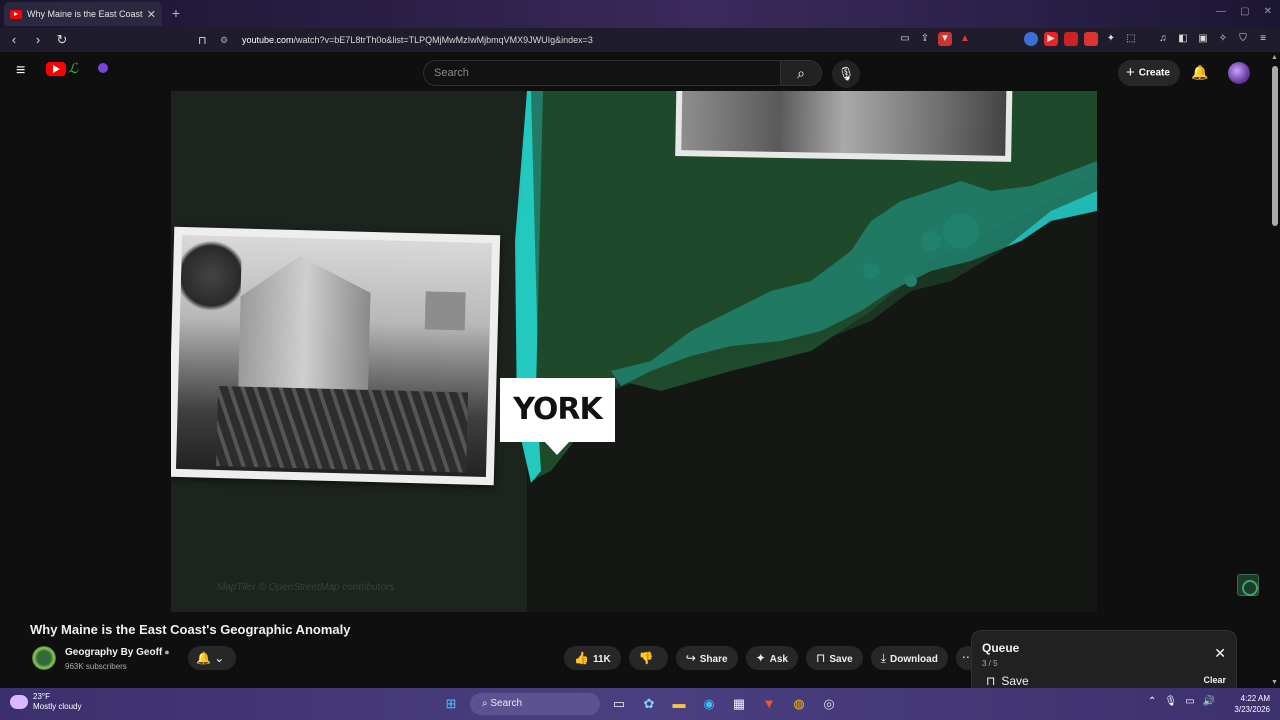 The width and height of the screenshot is (1280, 720). I want to click on clock-time: 4:22 AM, so click(1255, 698).